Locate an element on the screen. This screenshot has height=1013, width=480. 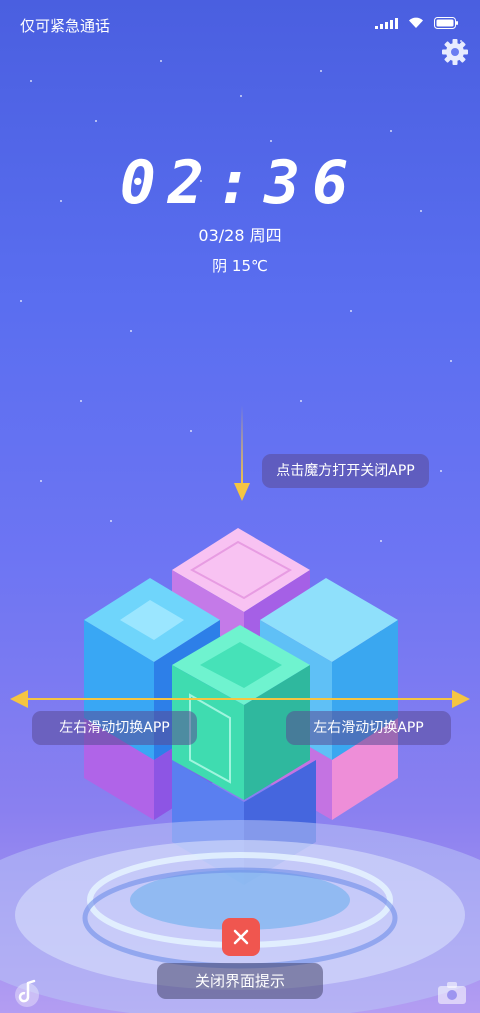
lock-clock: 02:36 is located at coordinates (240, 183).